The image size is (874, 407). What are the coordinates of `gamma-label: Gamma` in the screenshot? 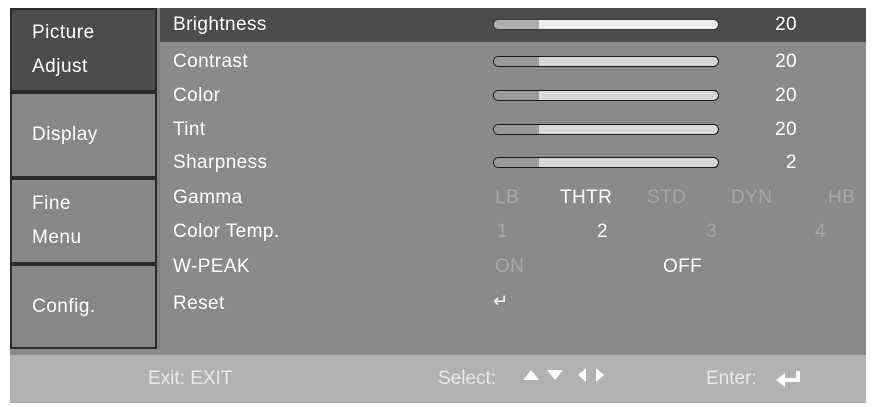 It's located at (208, 197).